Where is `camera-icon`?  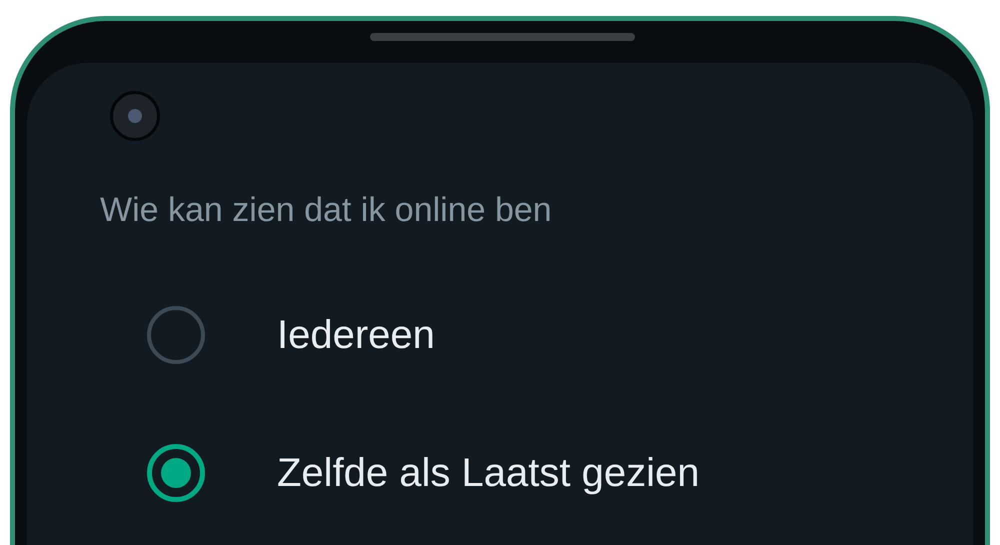
camera-icon is located at coordinates (135, 116).